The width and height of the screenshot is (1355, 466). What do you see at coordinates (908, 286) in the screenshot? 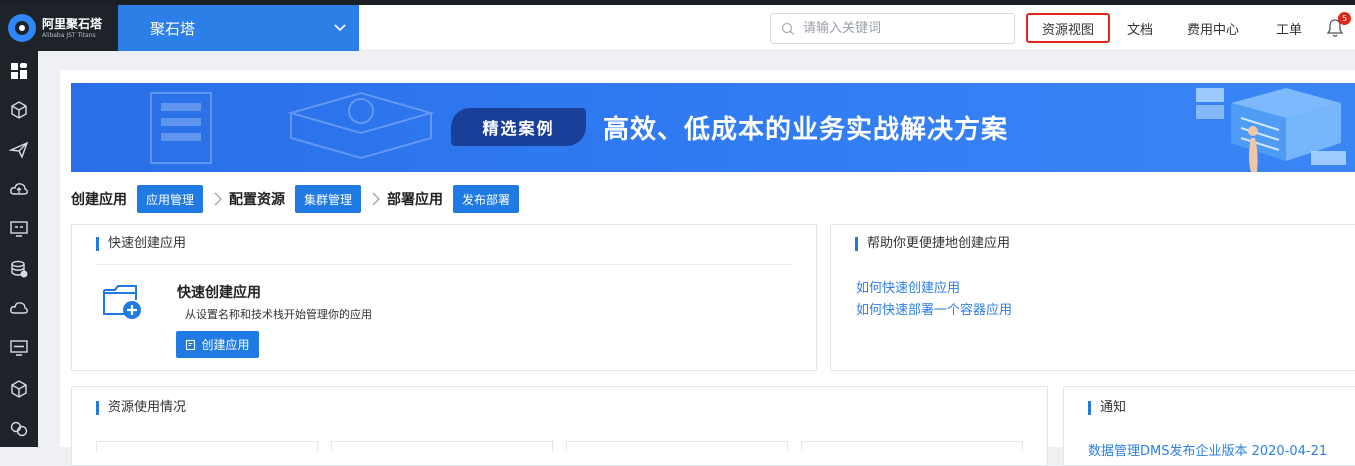
I see `help-link-quick-create: 如何快速创建应用` at bounding box center [908, 286].